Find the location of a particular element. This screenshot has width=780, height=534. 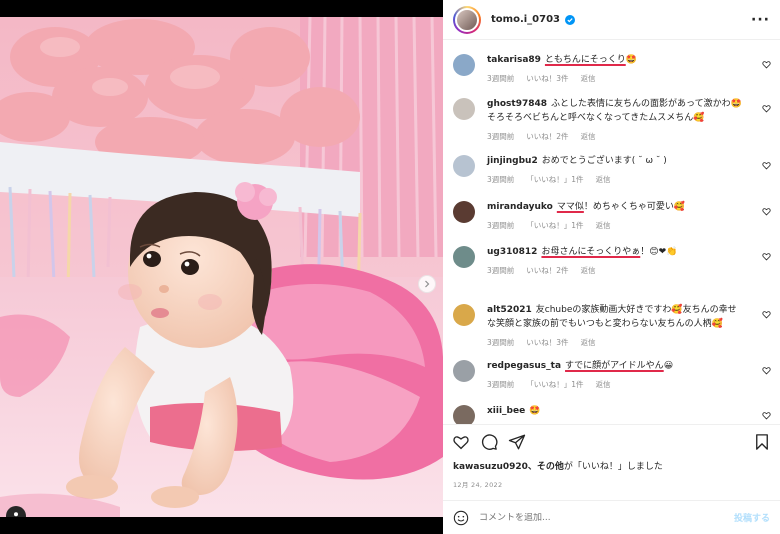

action-bar is located at coordinates (611, 442).